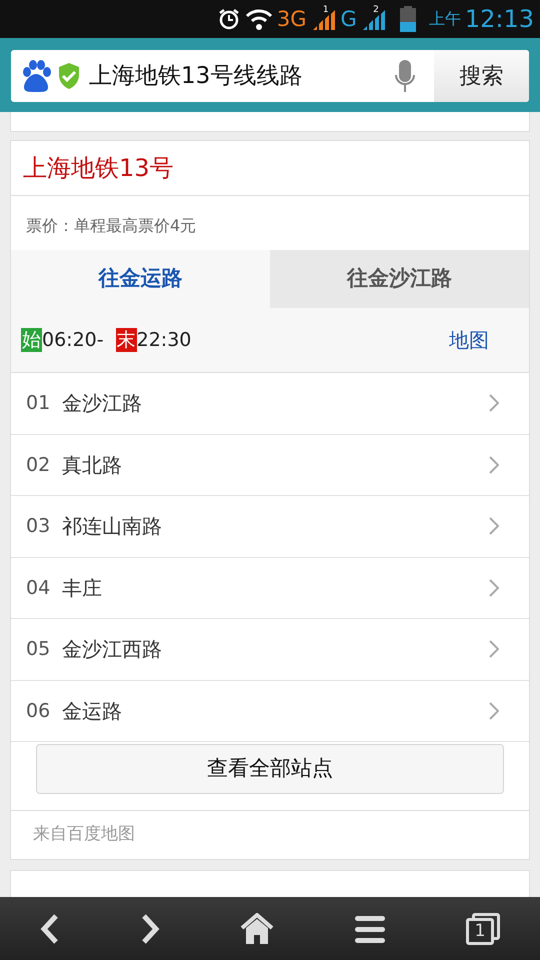  I want to click on view-all-button: 查看全部站点, so click(270, 769).